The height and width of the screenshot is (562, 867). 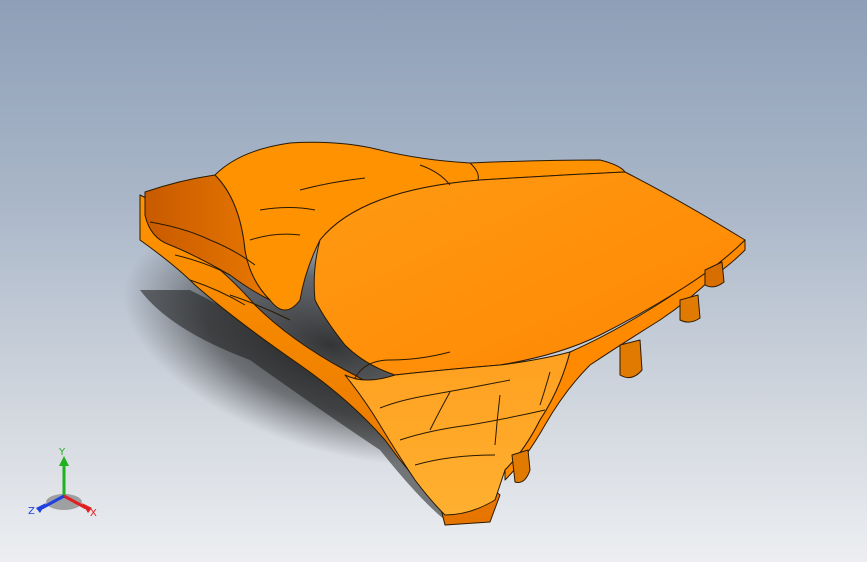 What do you see at coordinates (93, 513) in the screenshot?
I see `x-axis-label: X` at bounding box center [93, 513].